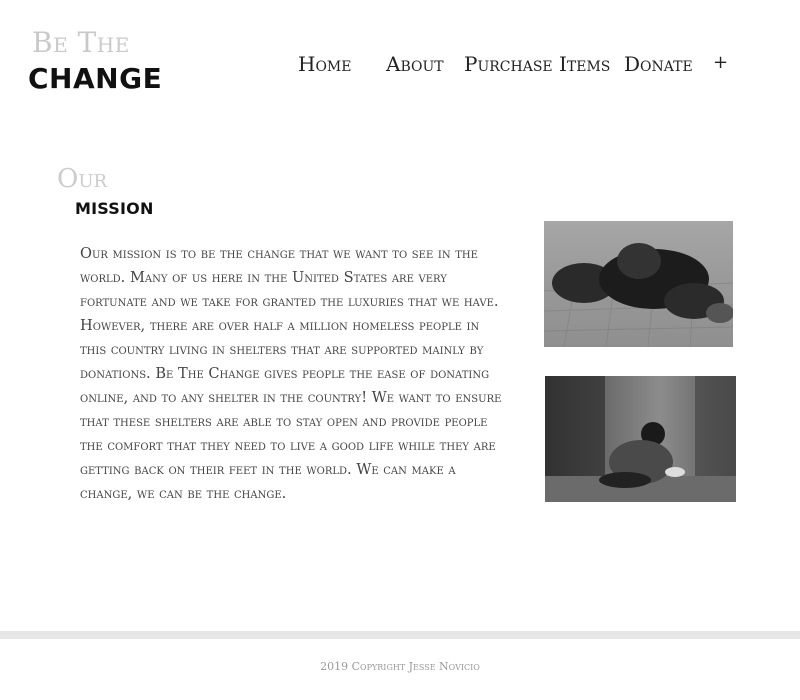  I want to click on nav-donate-link: Donate, so click(658, 64).